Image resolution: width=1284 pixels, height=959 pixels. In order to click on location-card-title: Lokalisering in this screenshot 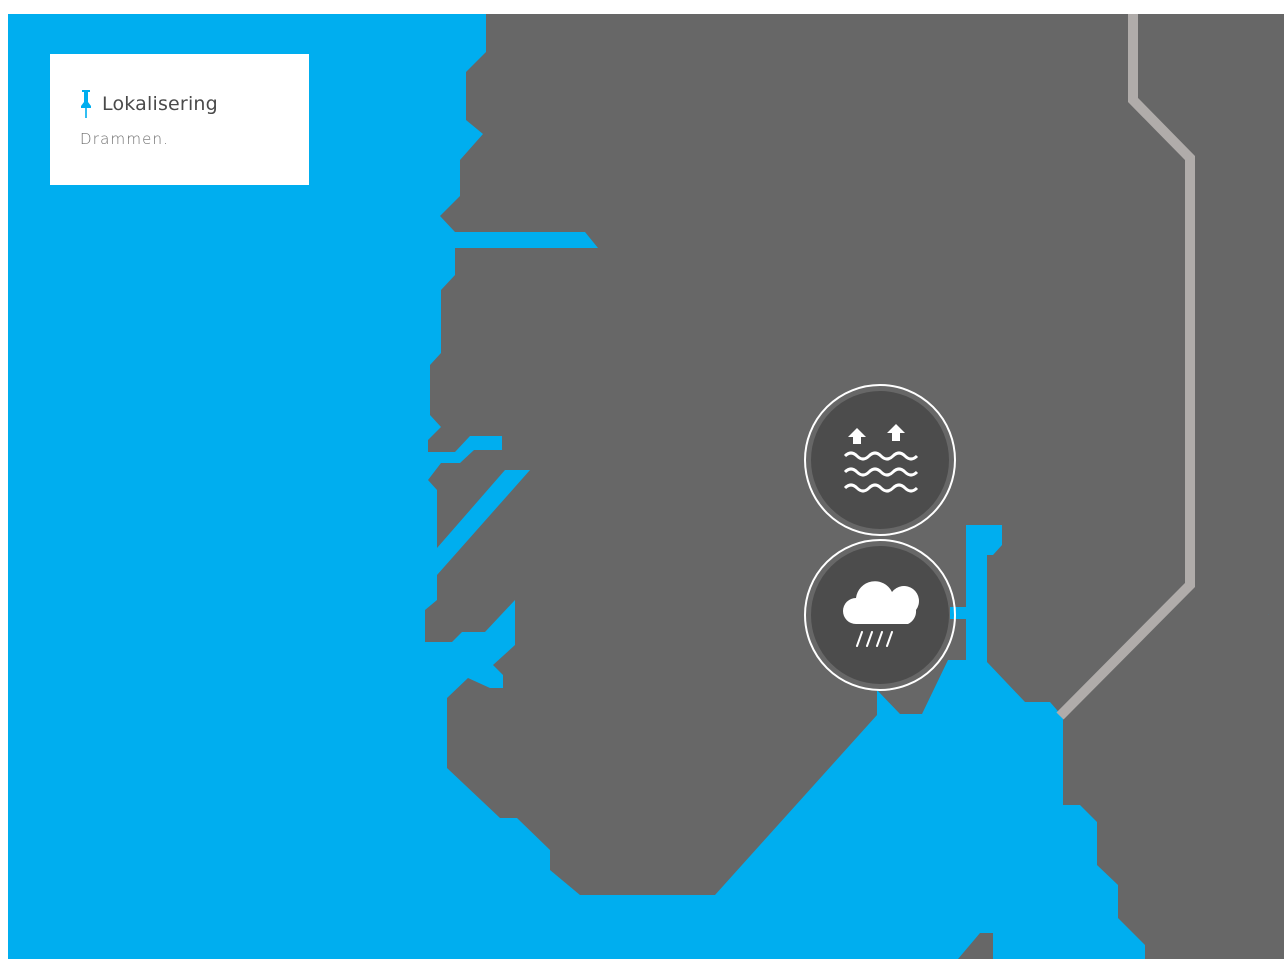, I will do `click(160, 104)`.